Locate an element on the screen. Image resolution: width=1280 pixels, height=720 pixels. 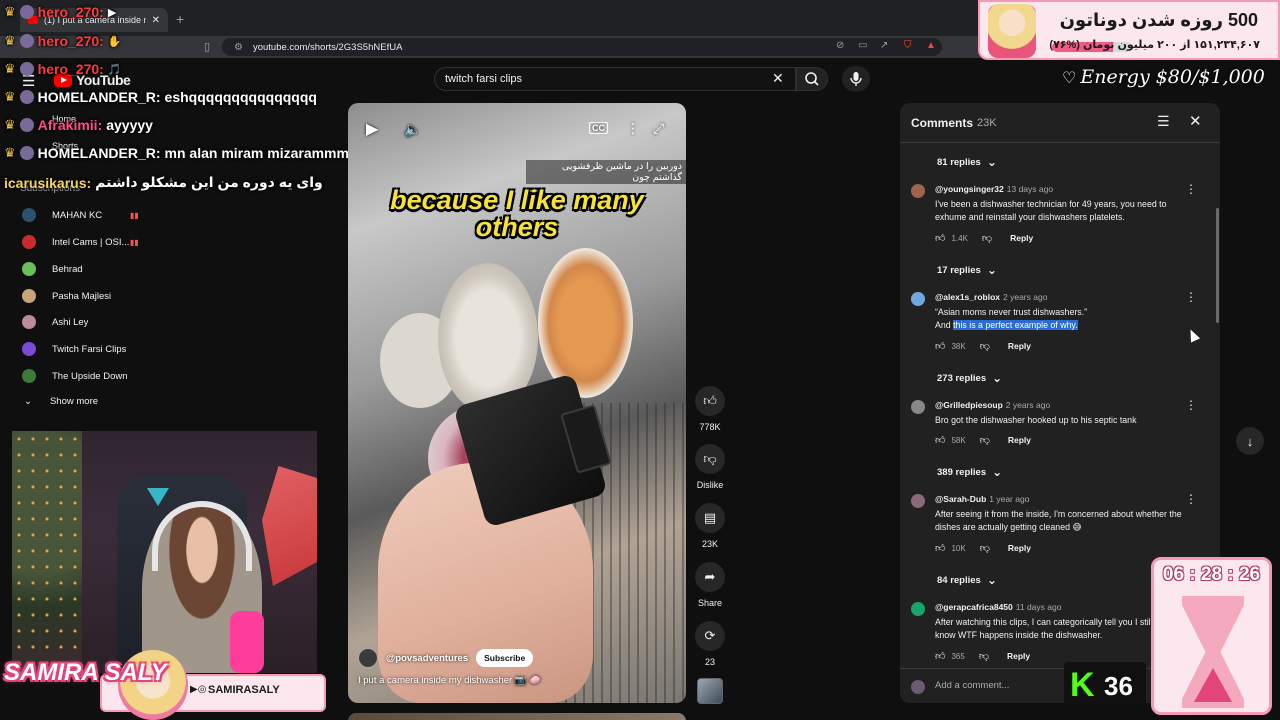
sort-icon: ☰ is located at coordinates (1163, 121).